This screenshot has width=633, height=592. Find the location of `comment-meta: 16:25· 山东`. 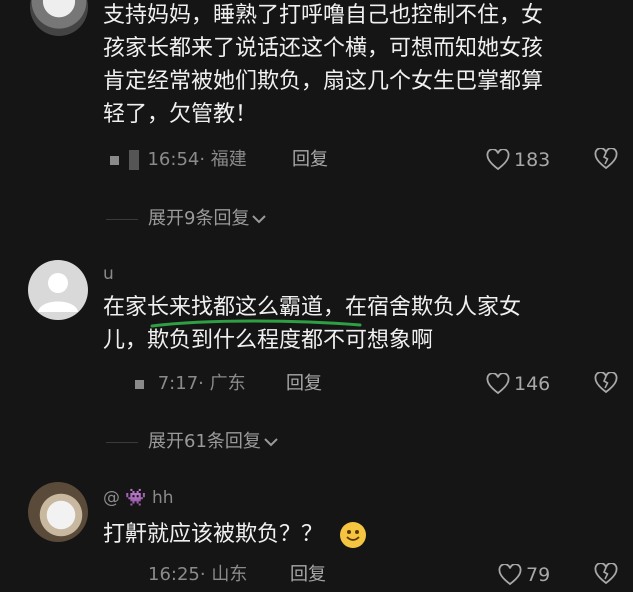

comment-meta: 16:25· 山东 is located at coordinates (197, 575).